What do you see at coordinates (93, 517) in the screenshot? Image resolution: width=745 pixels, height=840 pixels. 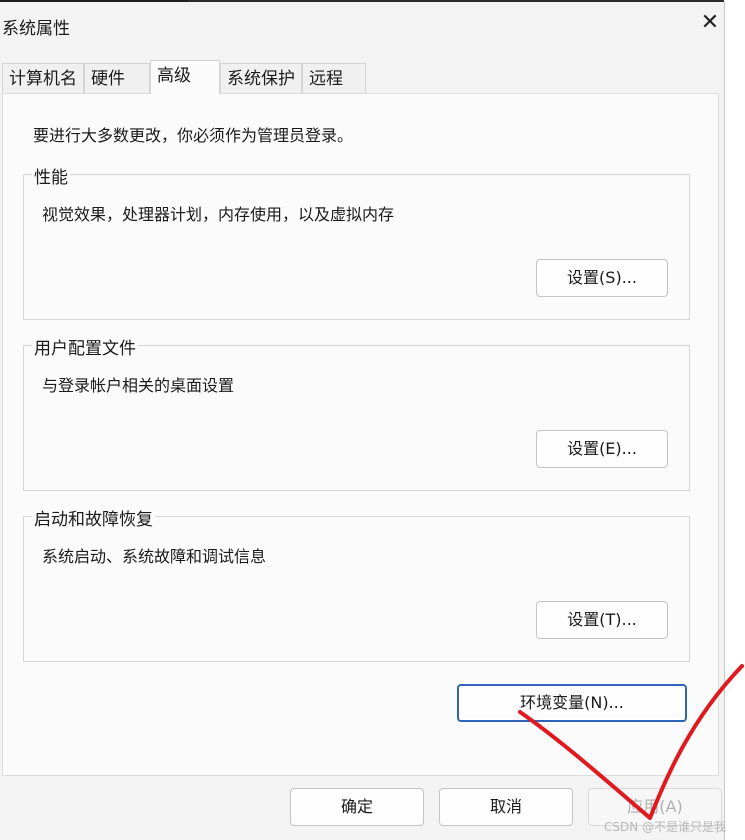 I see `startup-recovery-group-title: 启动和故障恢复` at bounding box center [93, 517].